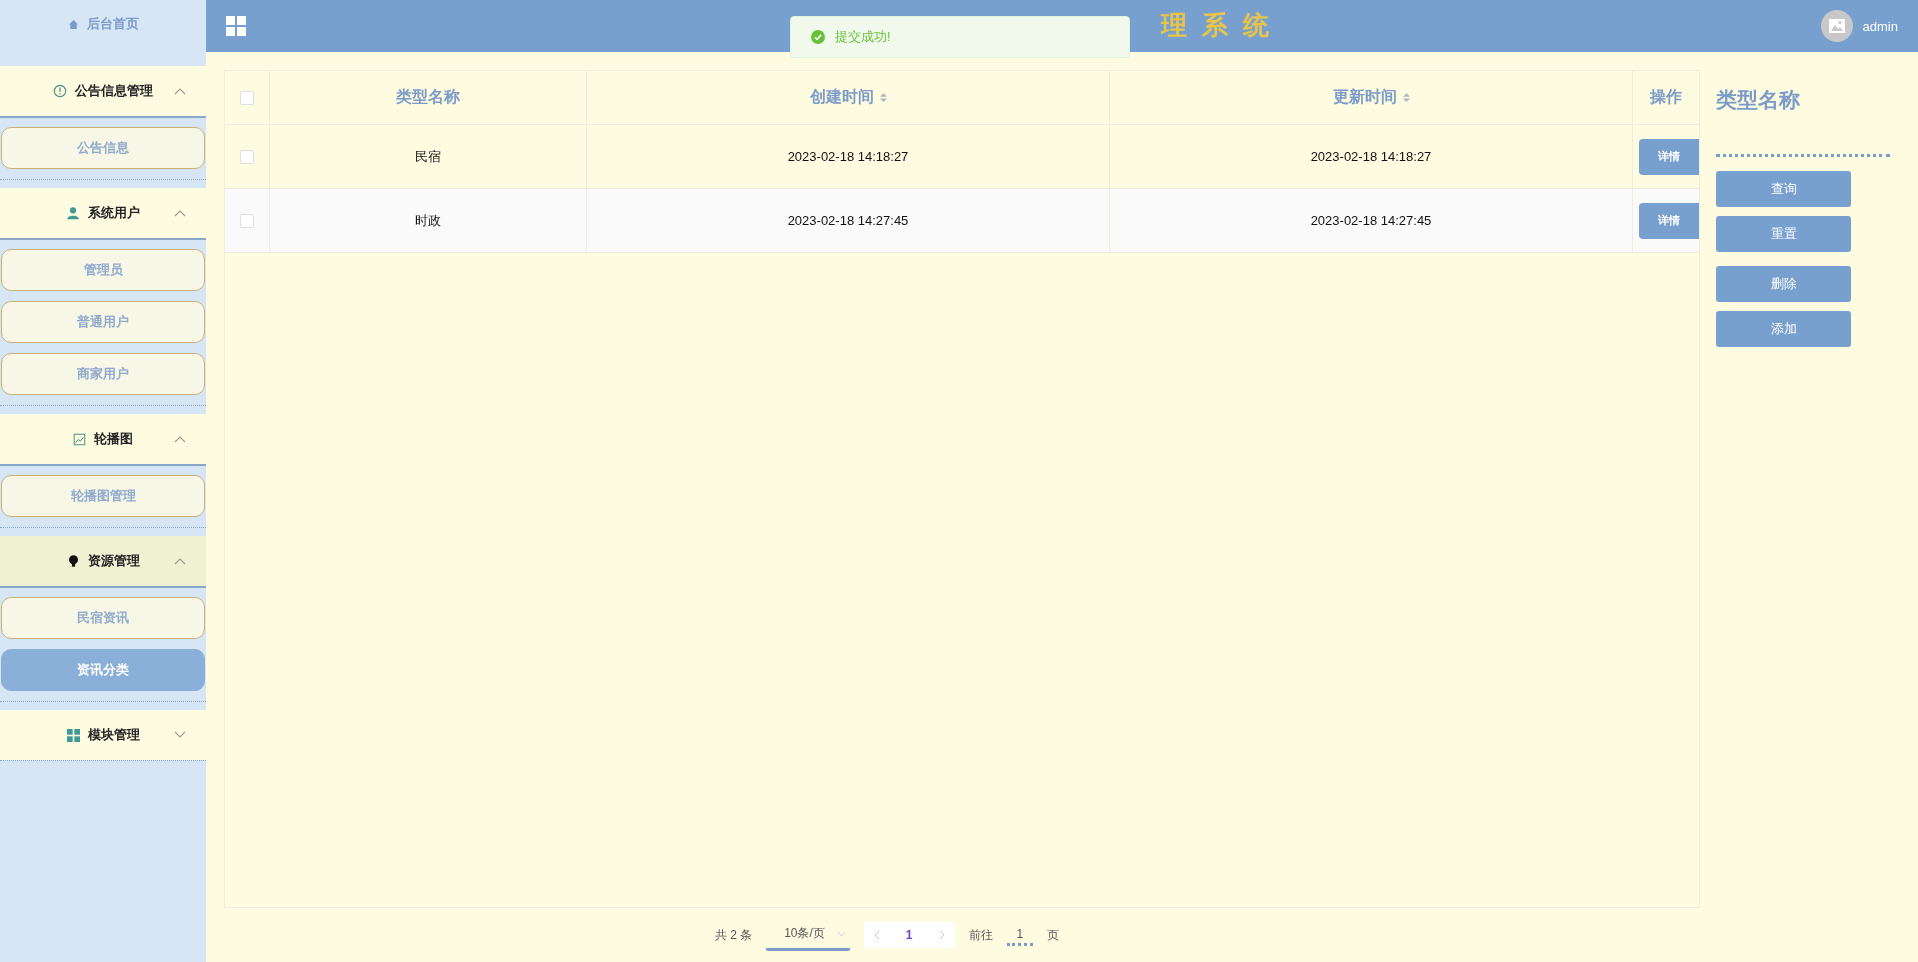  What do you see at coordinates (863, 37) in the screenshot?
I see `toast-message: 提交成功!` at bounding box center [863, 37].